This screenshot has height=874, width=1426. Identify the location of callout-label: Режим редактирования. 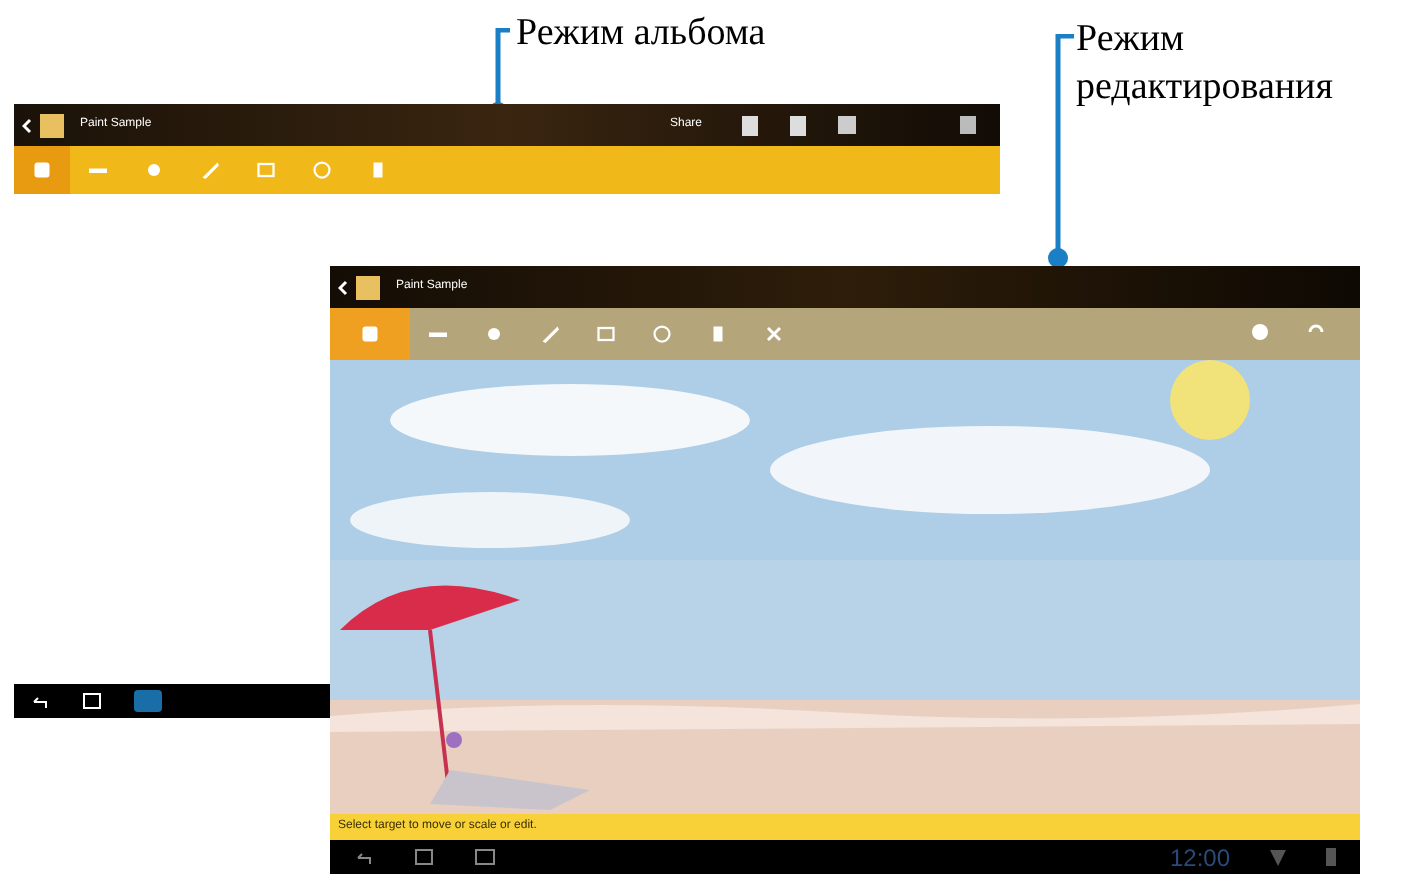
(1205, 64).